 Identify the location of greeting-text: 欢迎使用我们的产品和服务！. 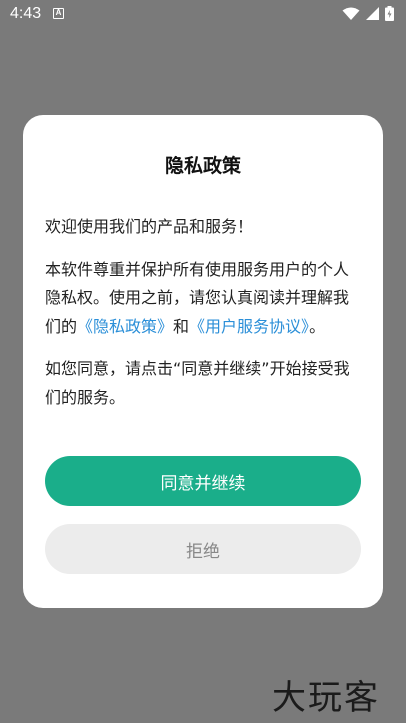
(149, 226).